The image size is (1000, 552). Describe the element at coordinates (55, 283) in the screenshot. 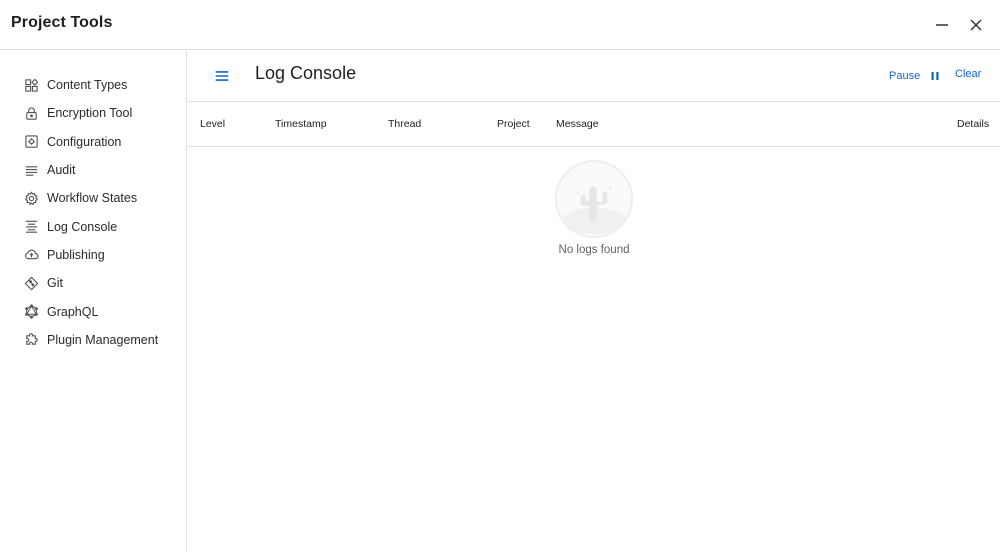

I see `sidebar-item-label: Git` at that location.